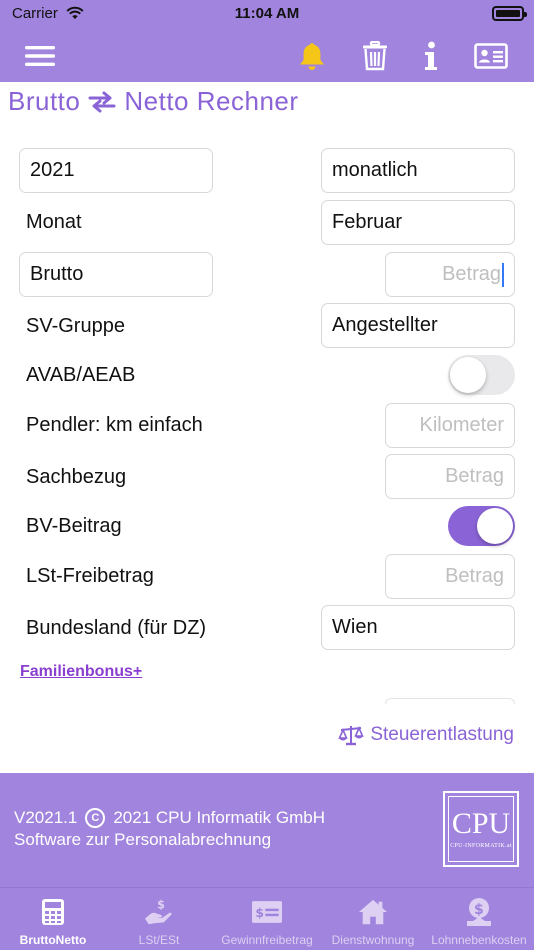 The image size is (534, 950). What do you see at coordinates (52, 170) in the screenshot?
I see `year-value: 2021` at bounding box center [52, 170].